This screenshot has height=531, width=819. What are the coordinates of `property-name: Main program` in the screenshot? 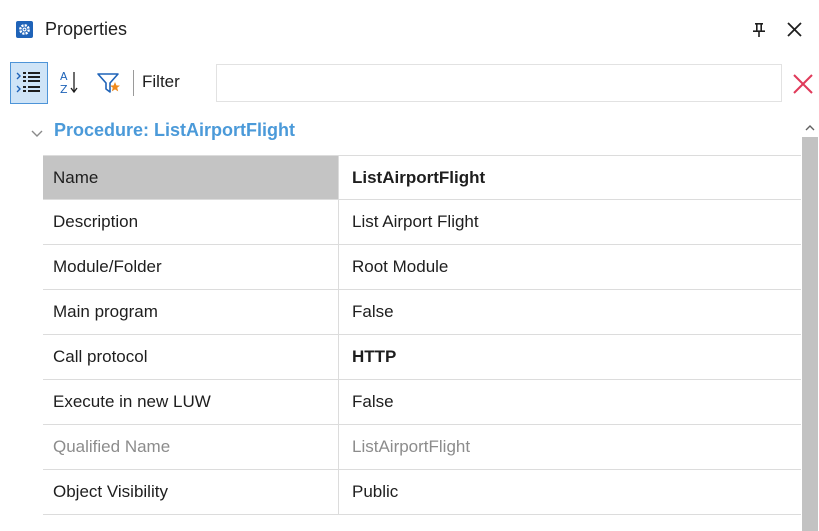 It's located at (191, 312).